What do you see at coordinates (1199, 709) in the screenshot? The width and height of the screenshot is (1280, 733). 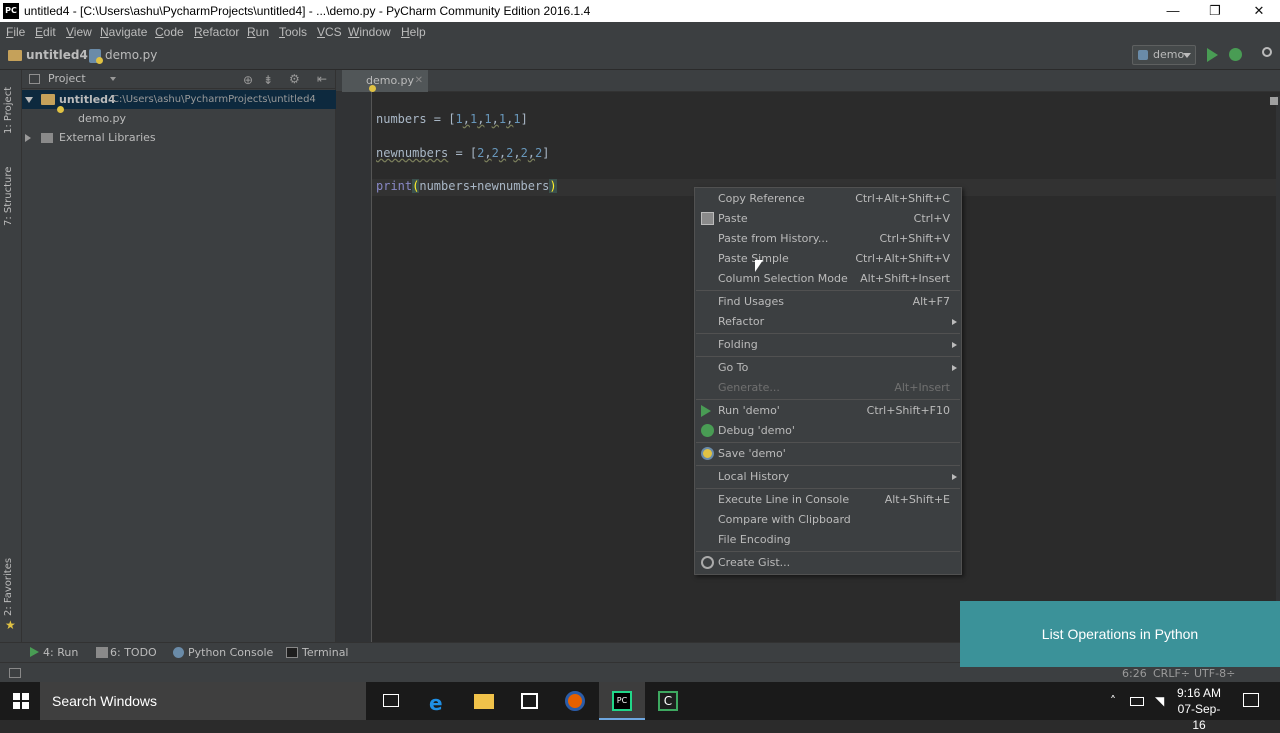 I see `taskbar-clock: 9:16 AM 07-Sep-16` at bounding box center [1199, 709].